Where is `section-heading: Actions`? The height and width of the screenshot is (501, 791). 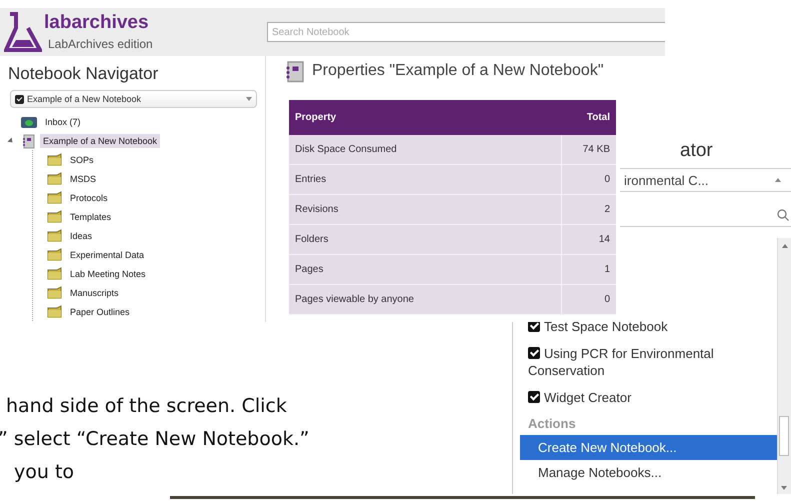 section-heading: Actions is located at coordinates (552, 423).